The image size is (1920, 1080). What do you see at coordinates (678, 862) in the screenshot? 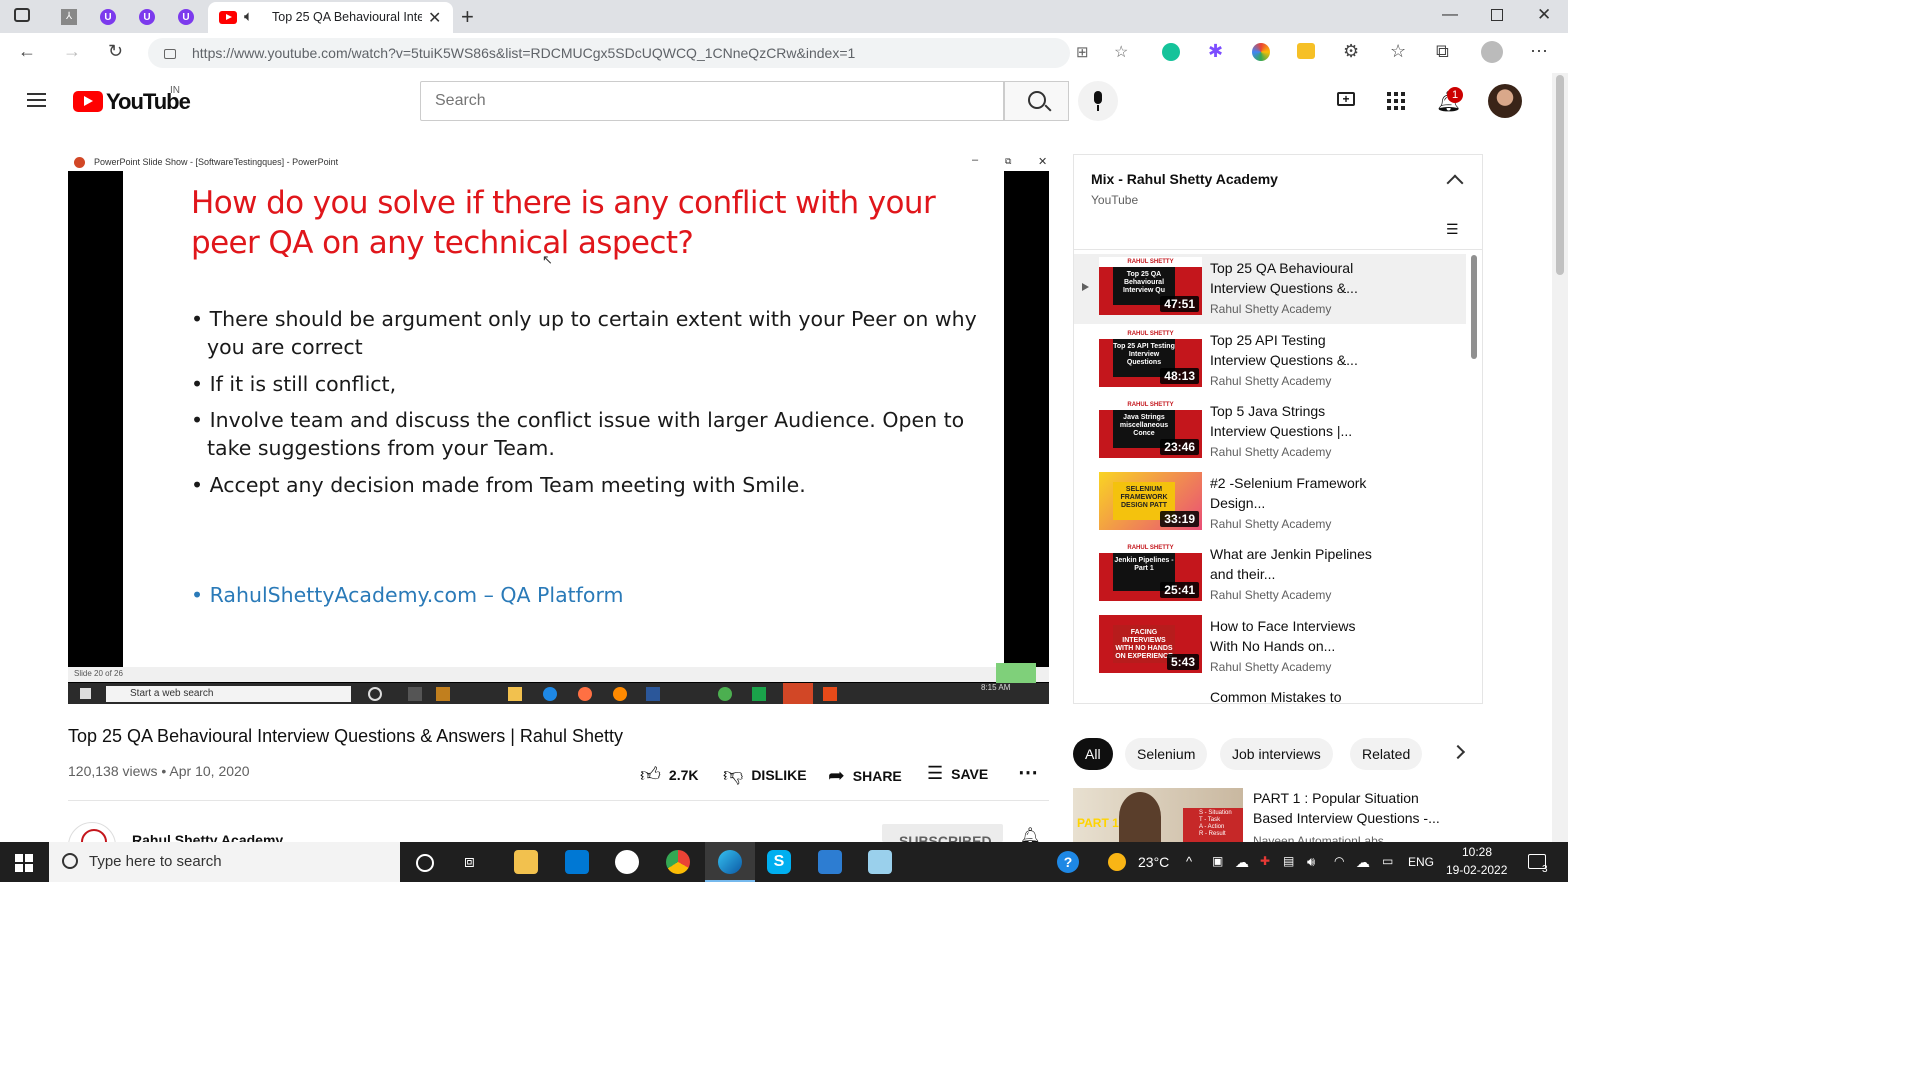
I see `chrome-icon` at bounding box center [678, 862].